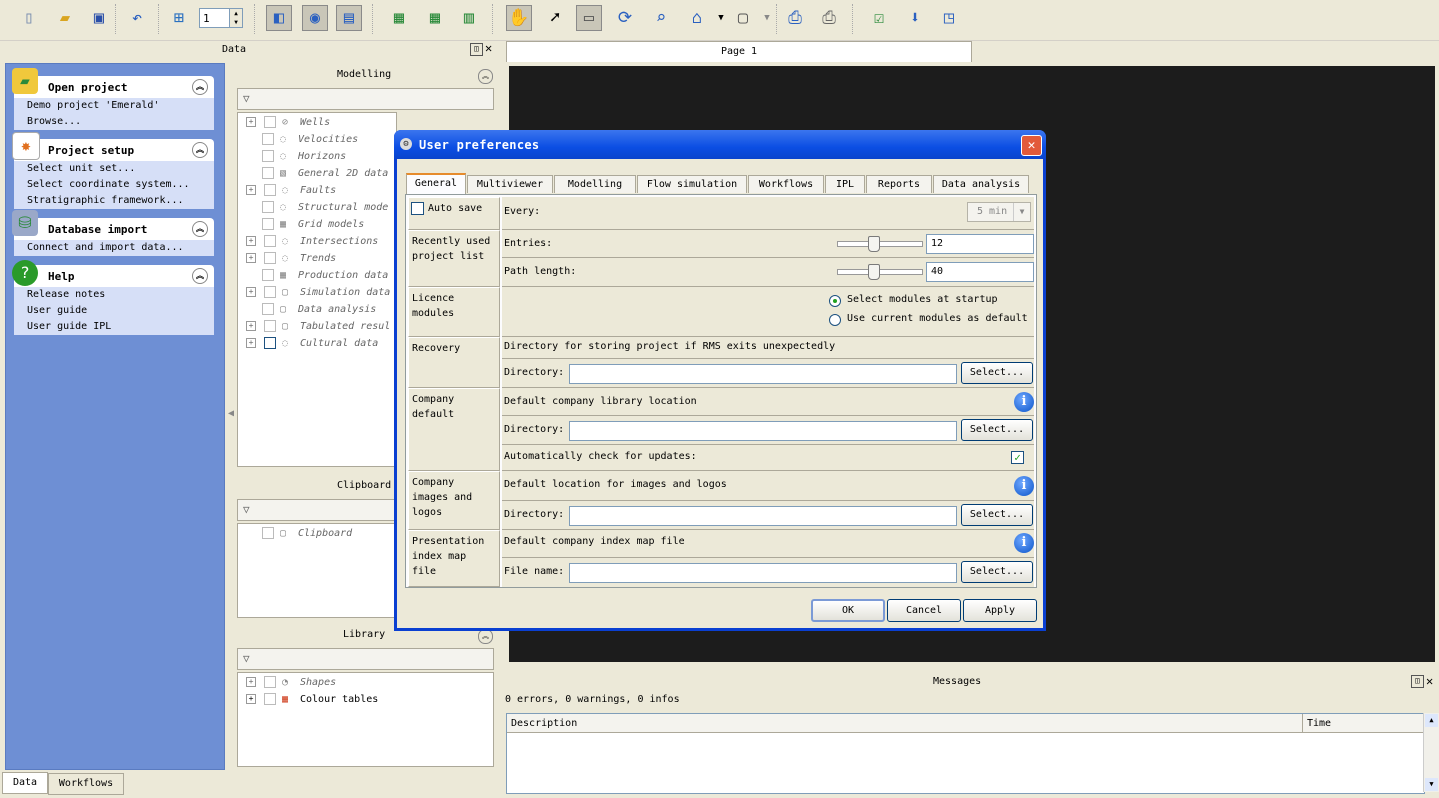 The image size is (1439, 798). Describe the element at coordinates (589, 18) in the screenshot. I see `select-tool-icon: ▭` at that location.